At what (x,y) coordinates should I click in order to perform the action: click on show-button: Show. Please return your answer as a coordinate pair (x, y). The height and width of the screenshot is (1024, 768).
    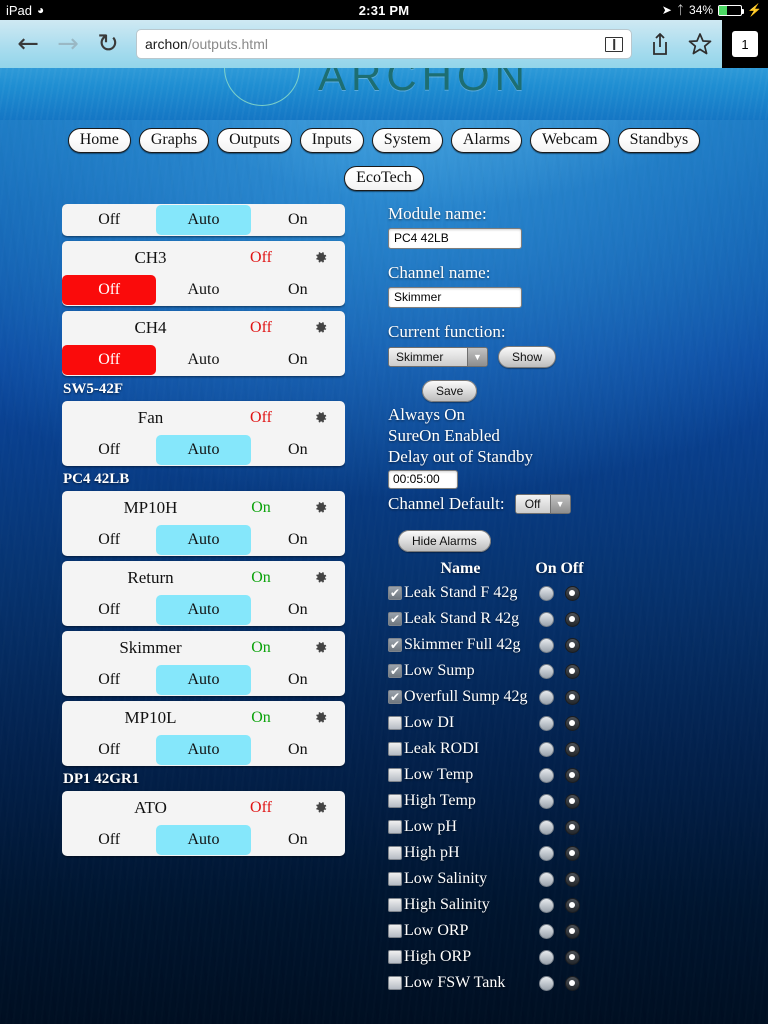
    Looking at the image, I should click on (527, 357).